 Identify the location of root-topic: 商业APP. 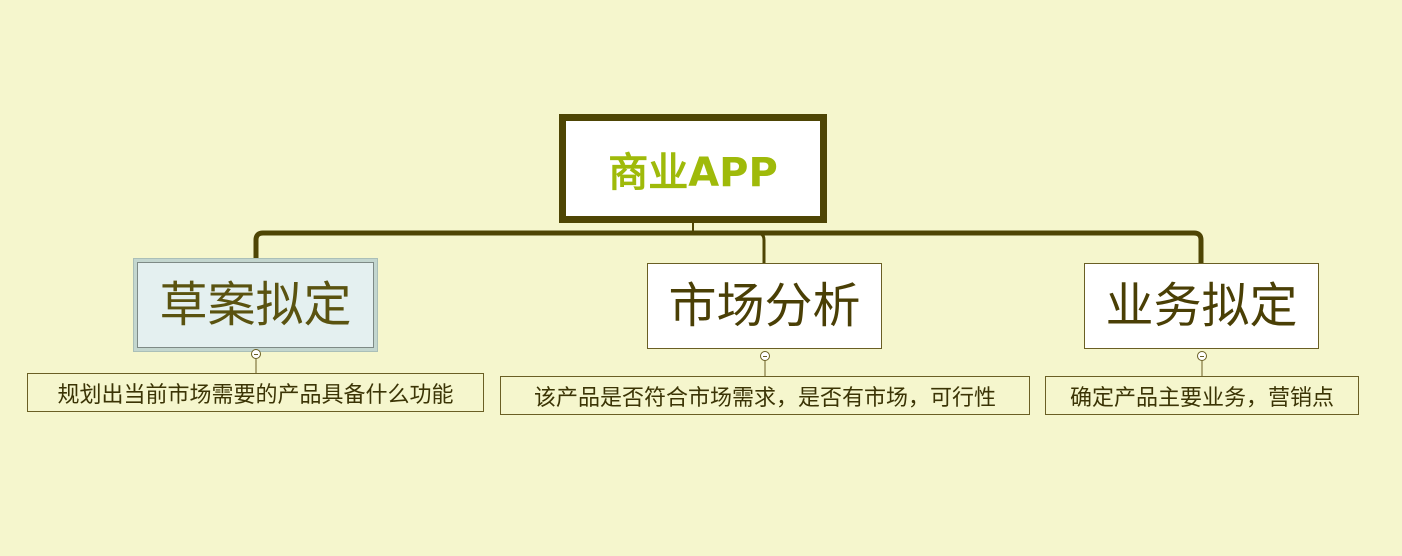
(693, 168).